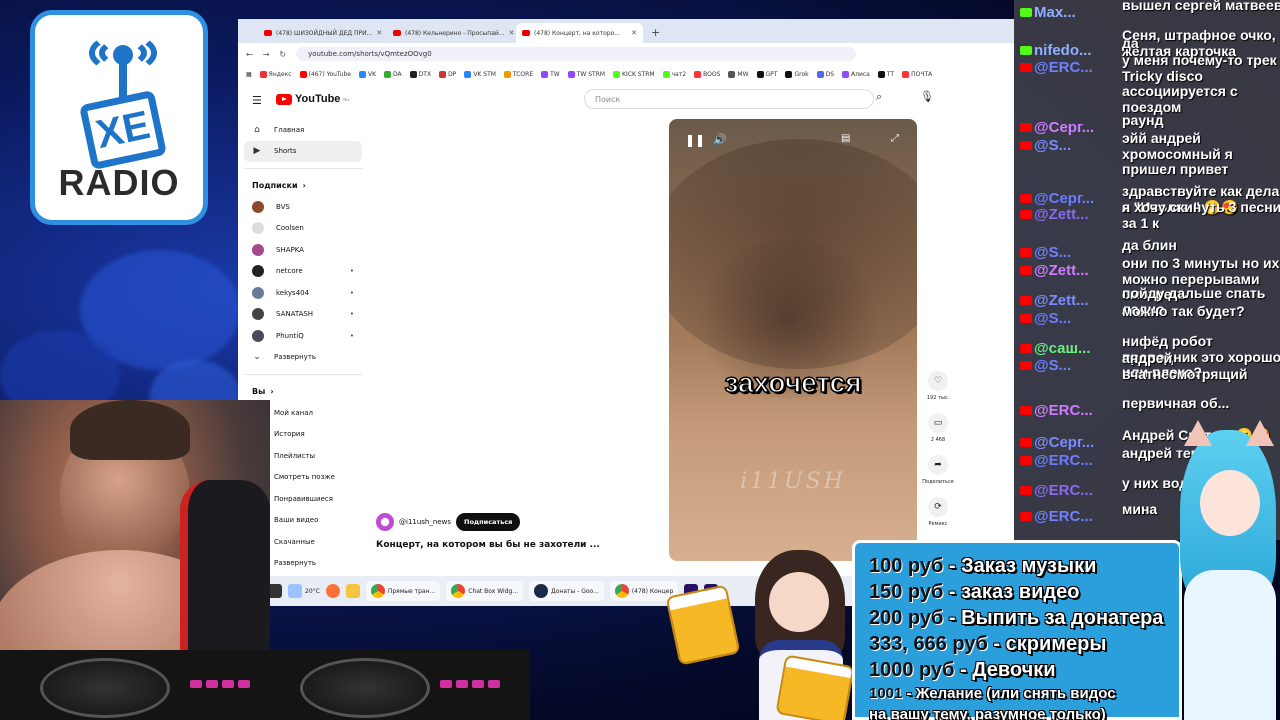 The width and height of the screenshot is (1280, 720). I want to click on search-icon: ⌕, so click(879, 97).